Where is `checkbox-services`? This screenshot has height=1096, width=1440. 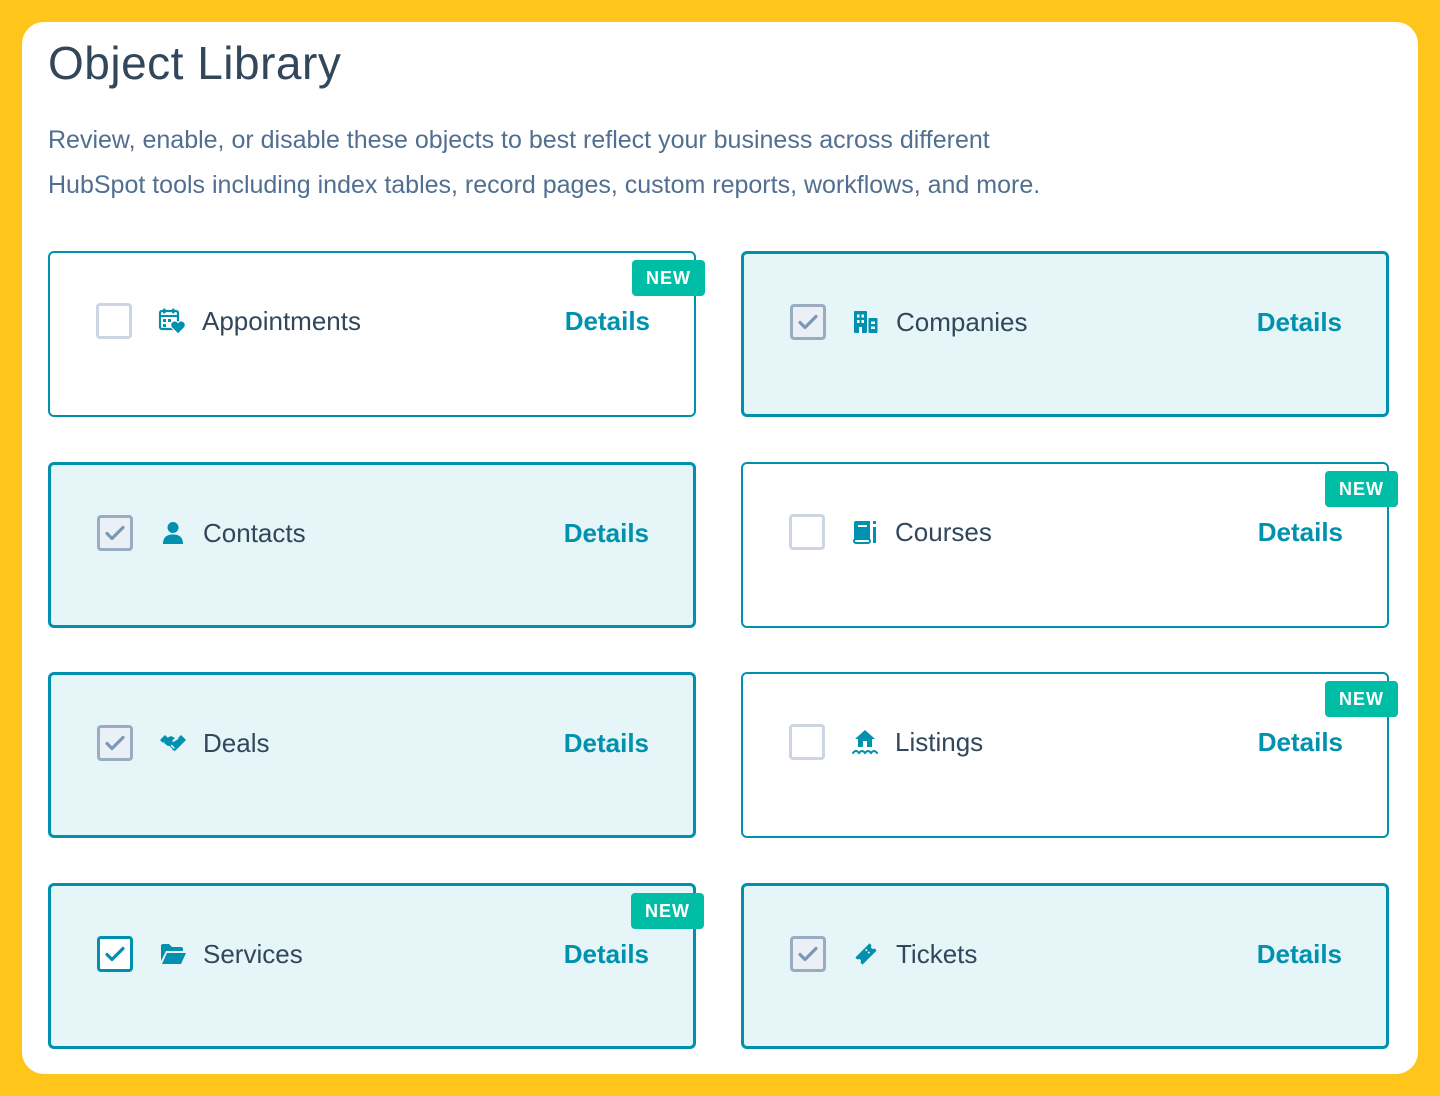 checkbox-services is located at coordinates (115, 954).